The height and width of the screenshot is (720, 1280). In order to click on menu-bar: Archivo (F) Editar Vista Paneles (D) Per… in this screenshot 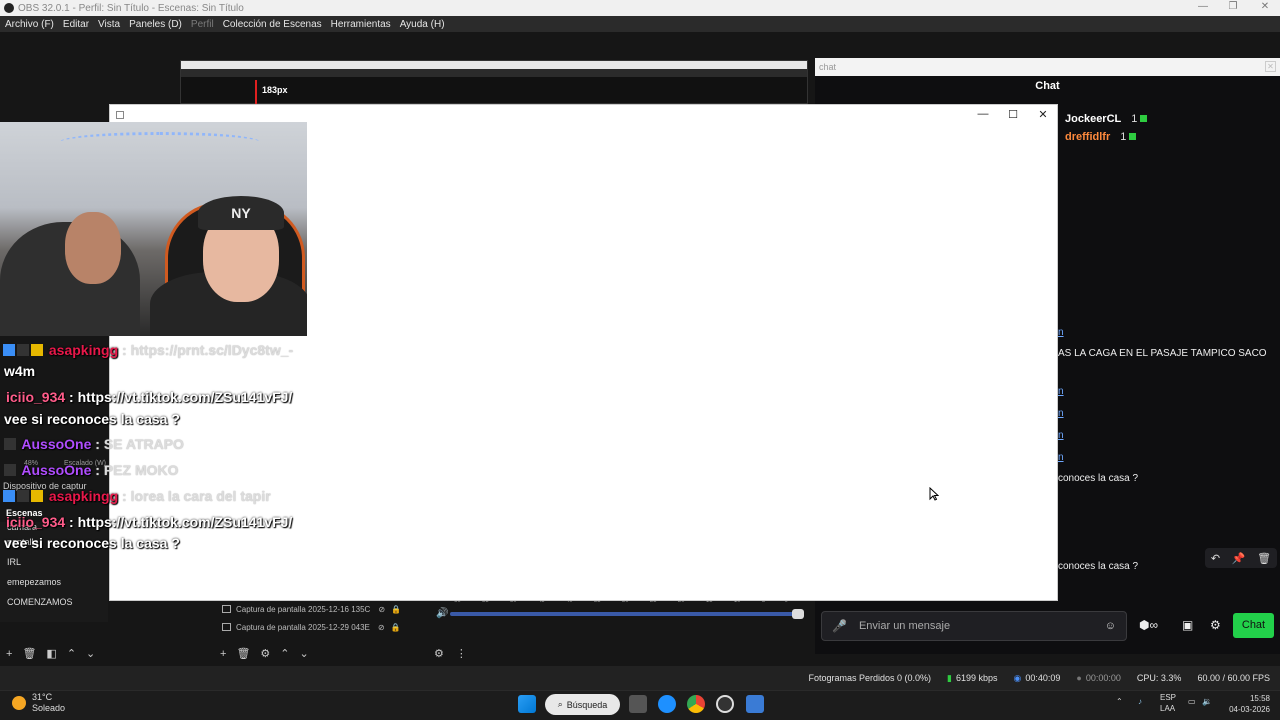, I will do `click(640, 24)`.